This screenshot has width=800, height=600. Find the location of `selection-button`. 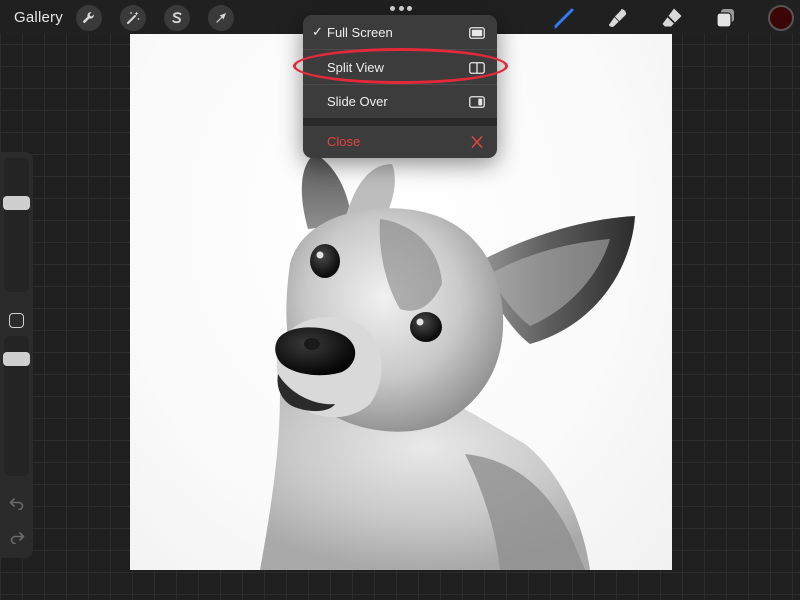

selection-button is located at coordinates (177, 18).